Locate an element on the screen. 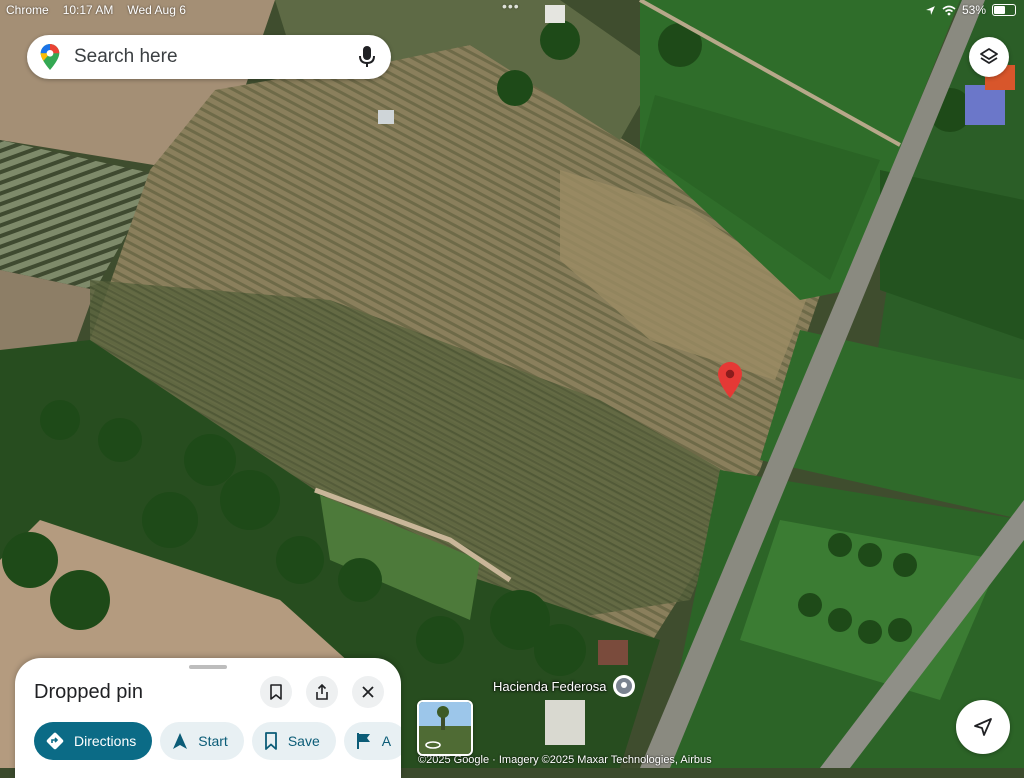  flag-icon is located at coordinates (363, 741).